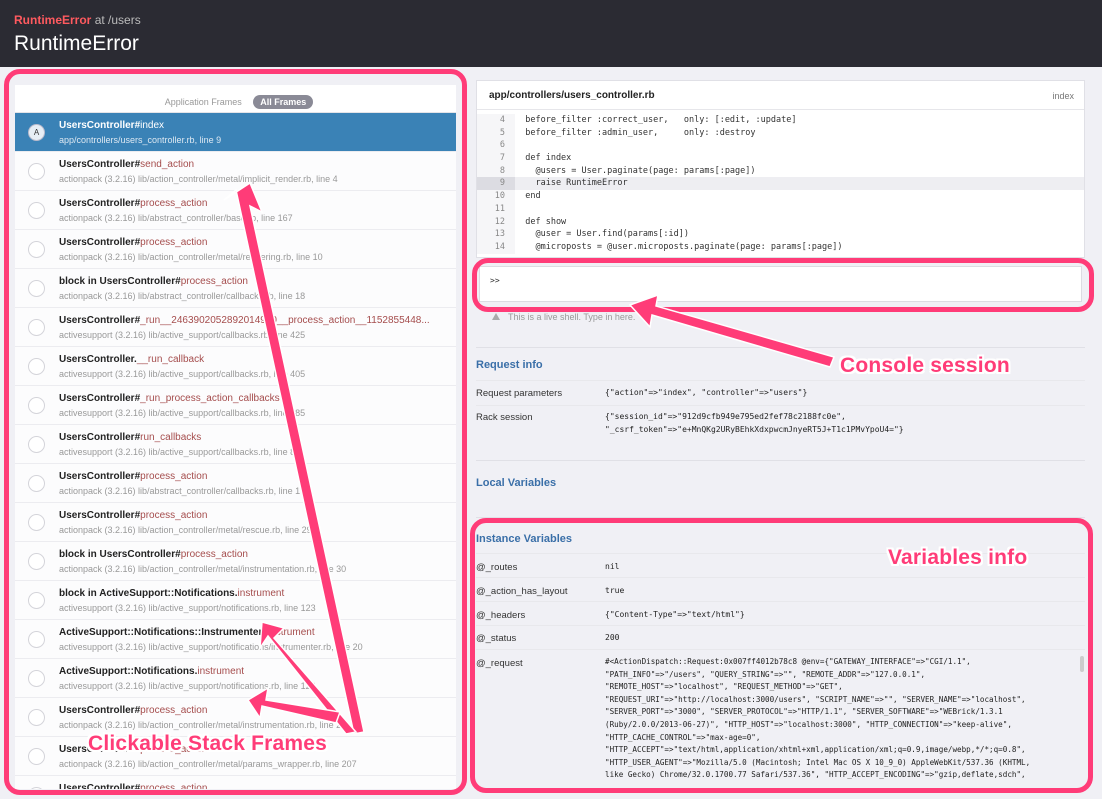 This screenshot has height=799, width=1102. What do you see at coordinates (496, 146) in the screenshot?
I see `line-number: 6` at bounding box center [496, 146].